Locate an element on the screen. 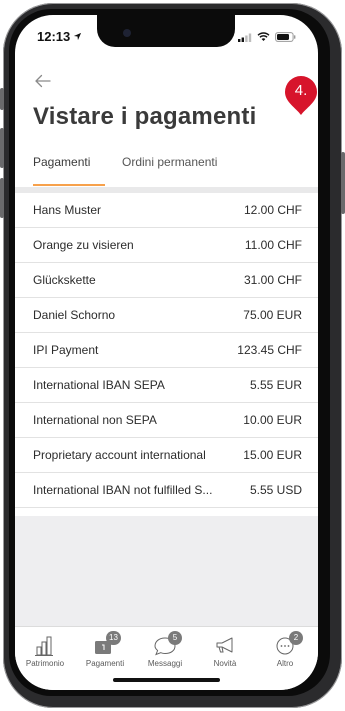 The image size is (345, 711). more-icon is located at coordinates (285, 646).